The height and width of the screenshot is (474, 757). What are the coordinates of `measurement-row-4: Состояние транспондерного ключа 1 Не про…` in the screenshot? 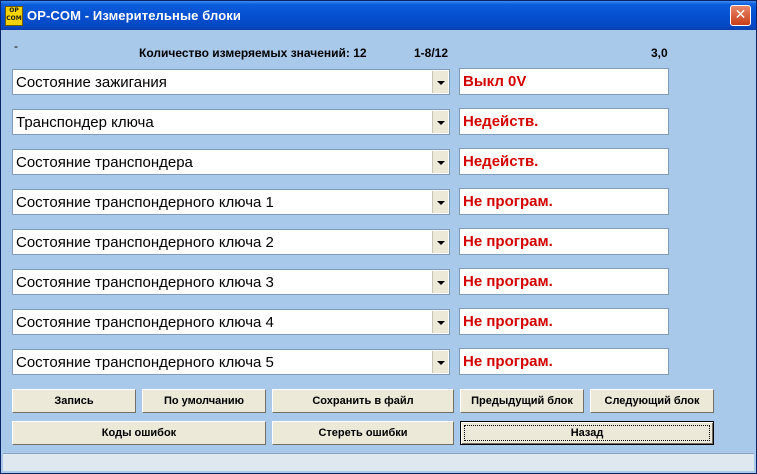 It's located at (341, 202).